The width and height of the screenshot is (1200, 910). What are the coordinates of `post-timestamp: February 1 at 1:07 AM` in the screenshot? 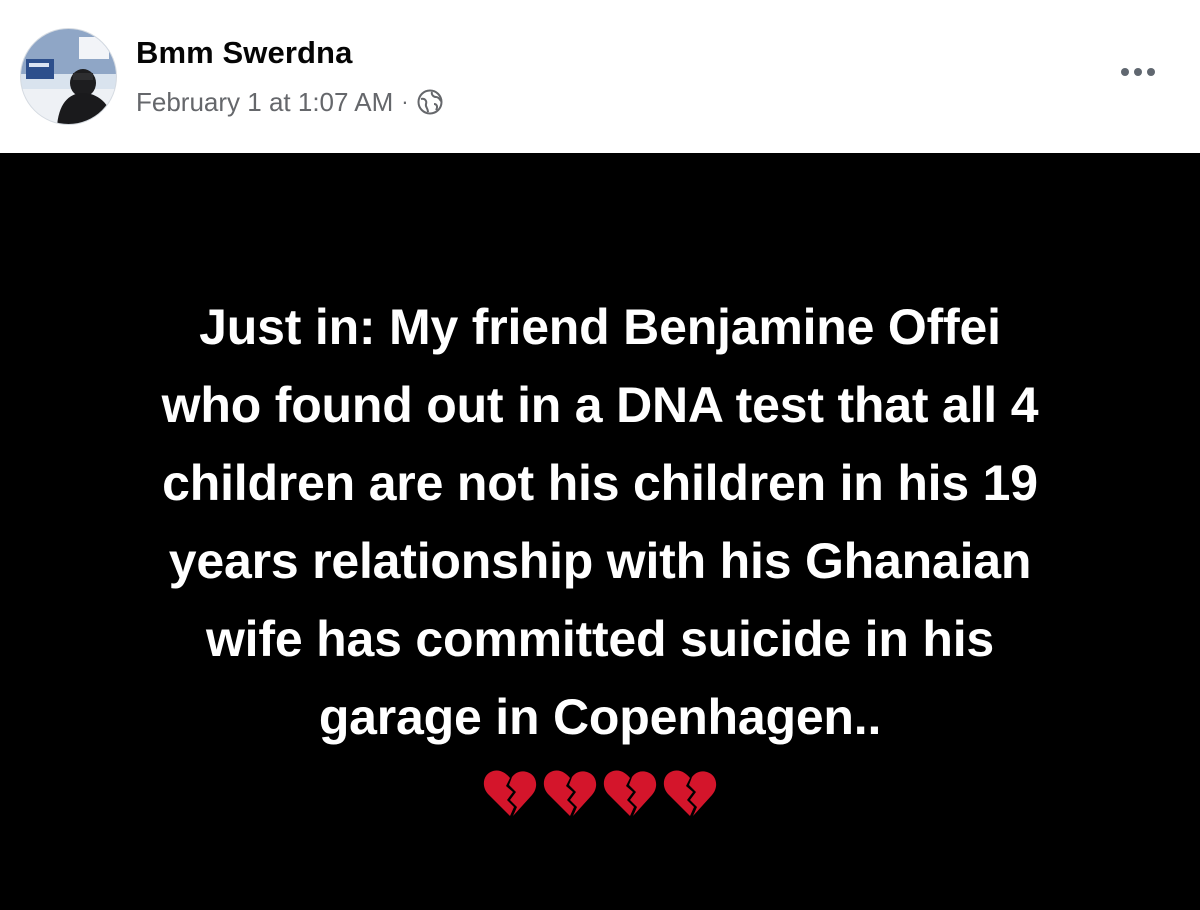 It's located at (264, 102).